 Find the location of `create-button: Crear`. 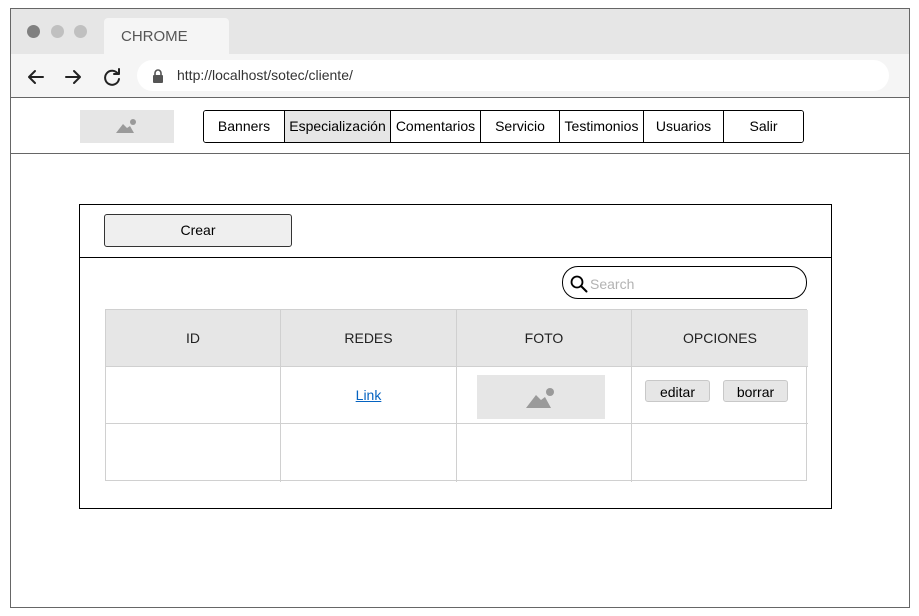

create-button: Crear is located at coordinates (198, 230).